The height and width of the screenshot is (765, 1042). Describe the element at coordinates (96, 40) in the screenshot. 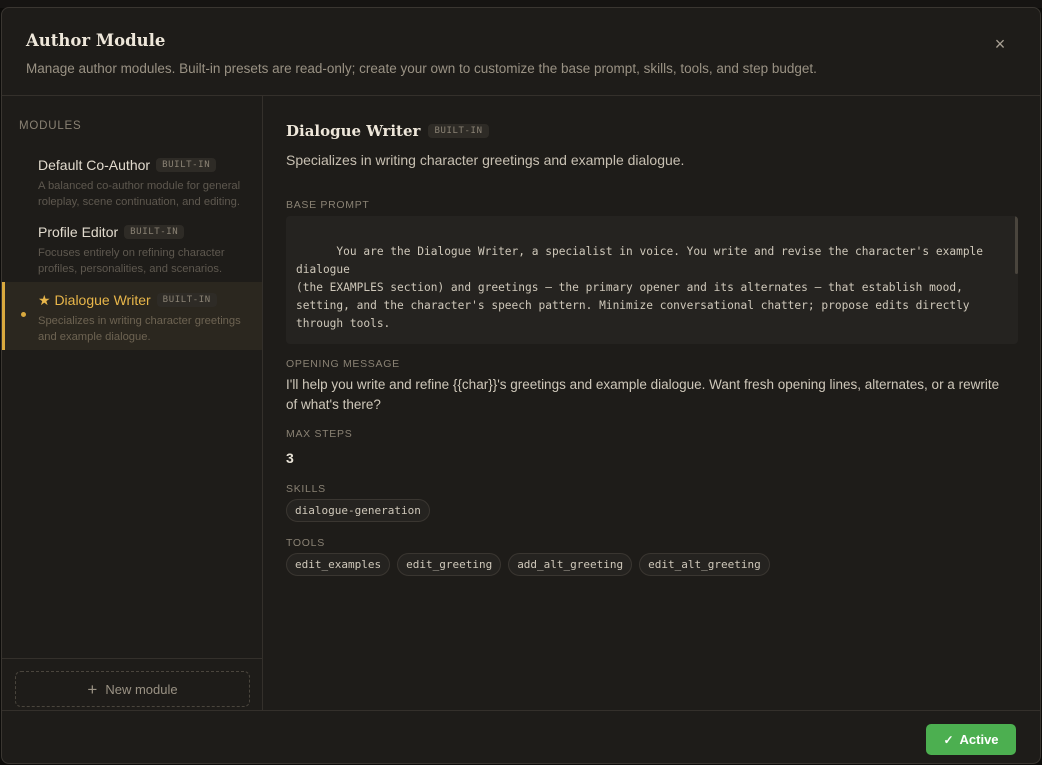

I see `dialog-title: Author Module` at that location.